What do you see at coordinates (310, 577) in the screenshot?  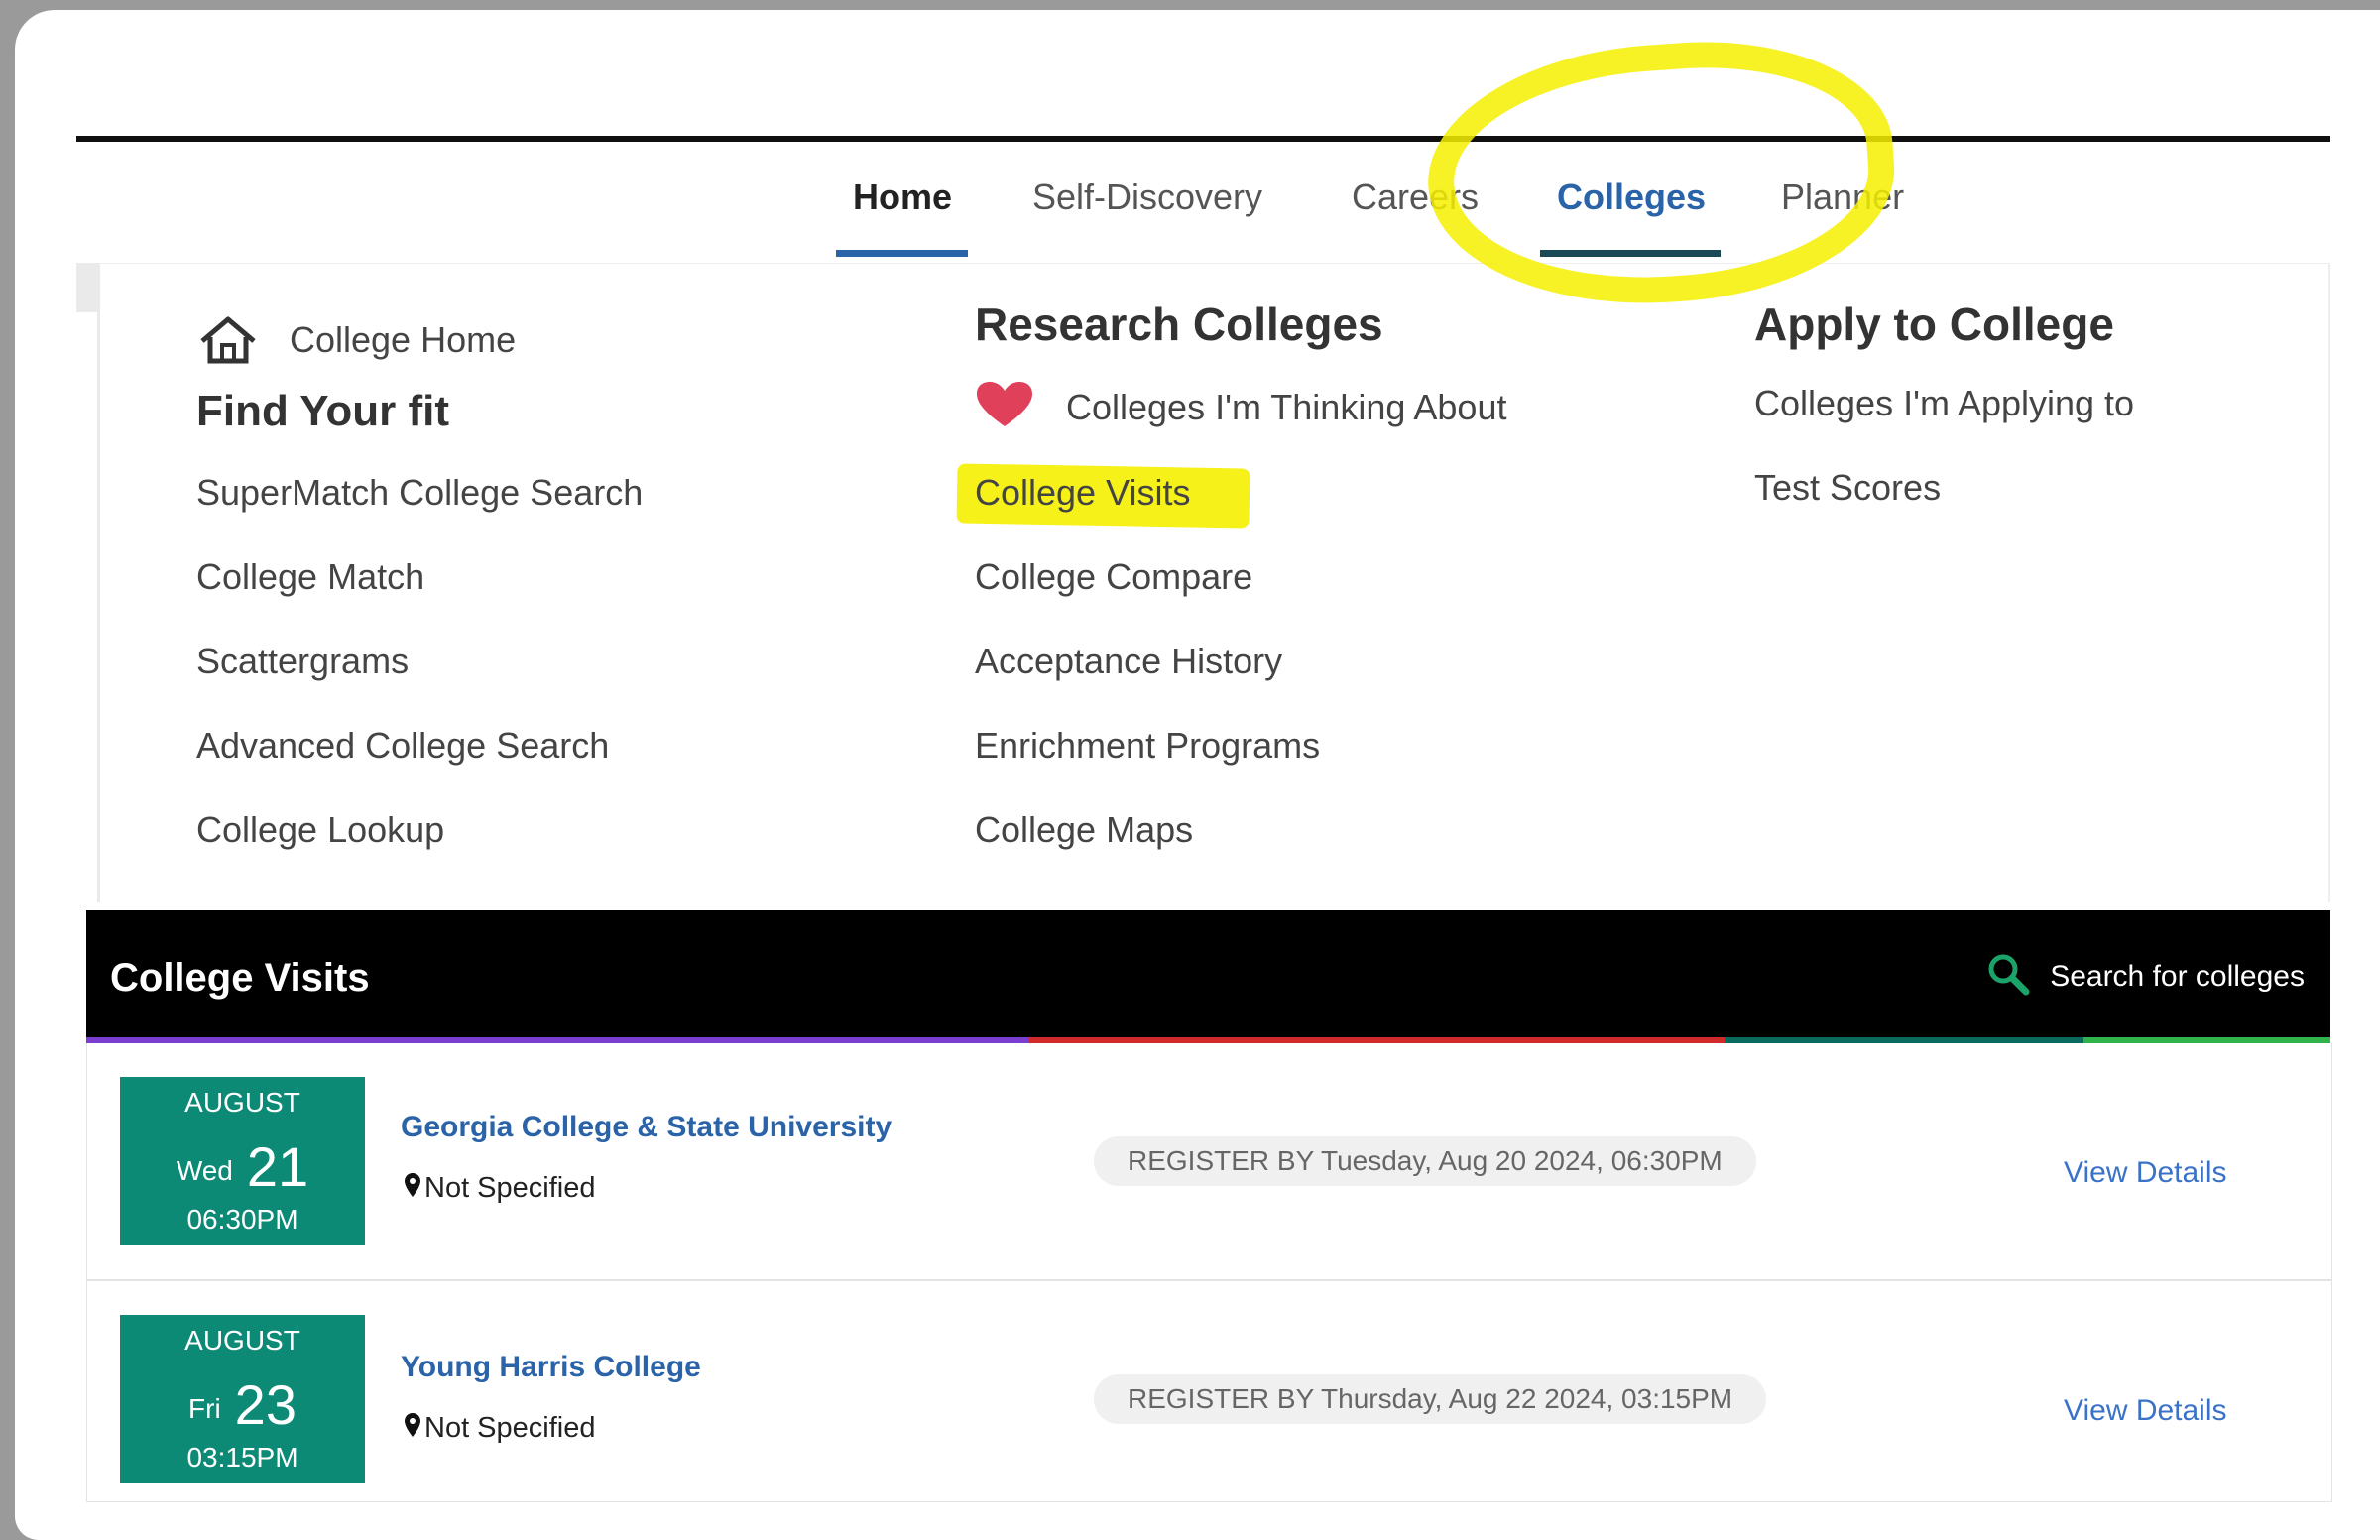 I see `college-match-link: College Match` at bounding box center [310, 577].